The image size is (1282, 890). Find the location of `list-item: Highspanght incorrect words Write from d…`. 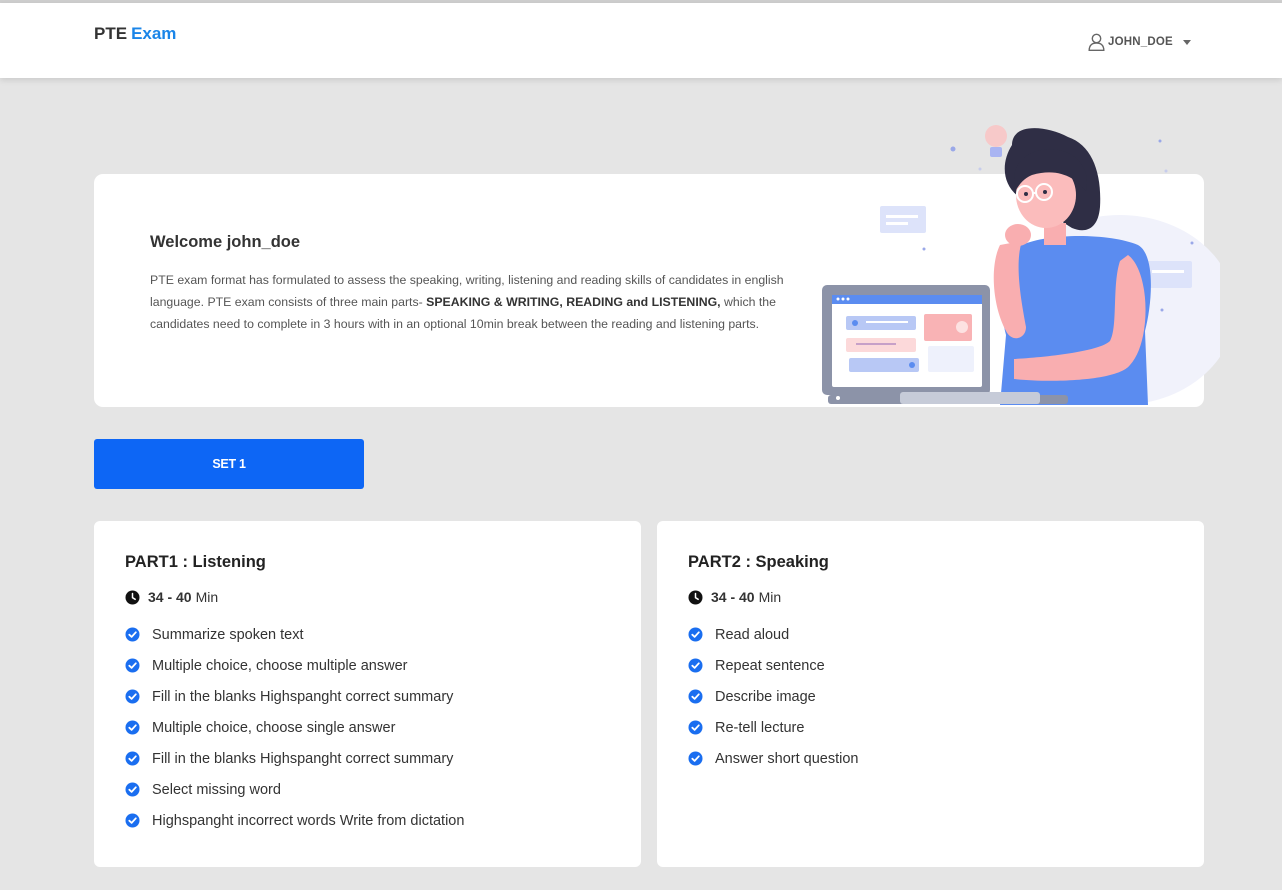

list-item: Highspanght incorrect words Write from d… is located at coordinates (367, 820).